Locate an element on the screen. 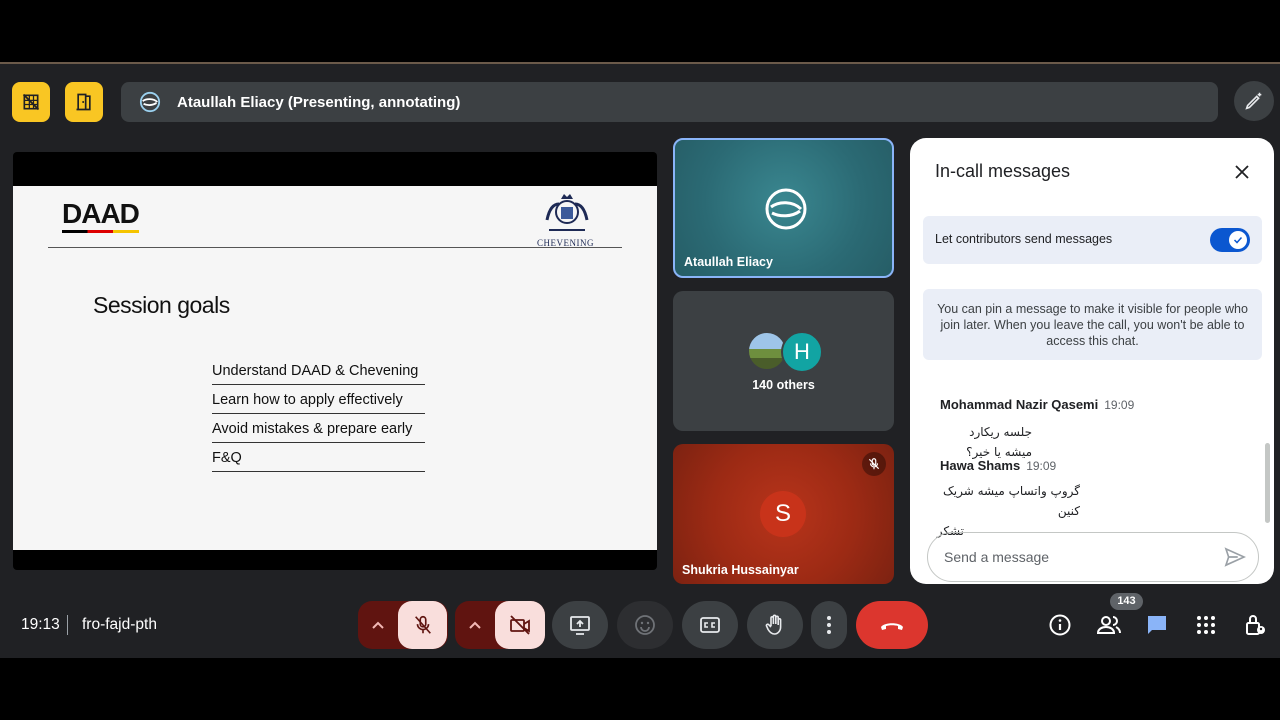  raise-hand-button is located at coordinates (775, 625).